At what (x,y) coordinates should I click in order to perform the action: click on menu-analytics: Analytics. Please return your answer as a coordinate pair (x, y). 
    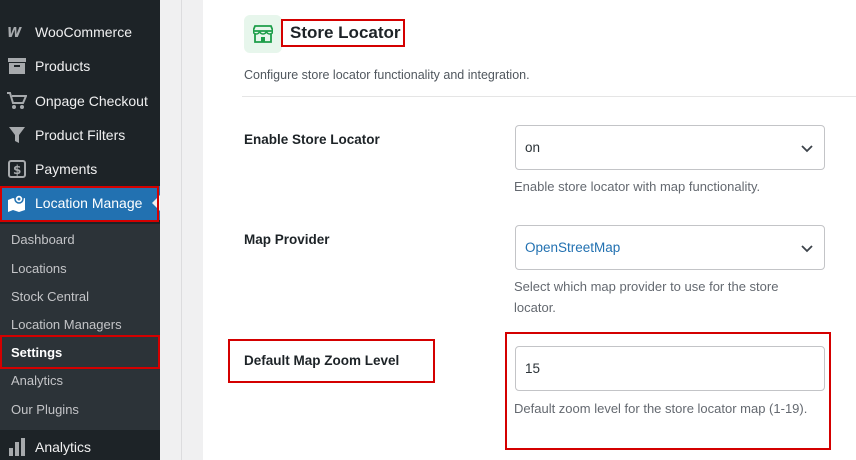
    Looking at the image, I should click on (80, 445).